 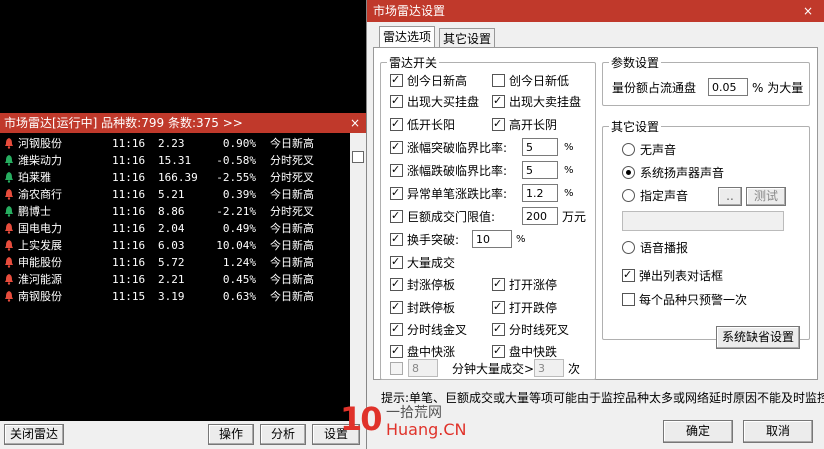 I want to click on fast-fall-checkbox: 盘中快跌, so click(x=524, y=351).